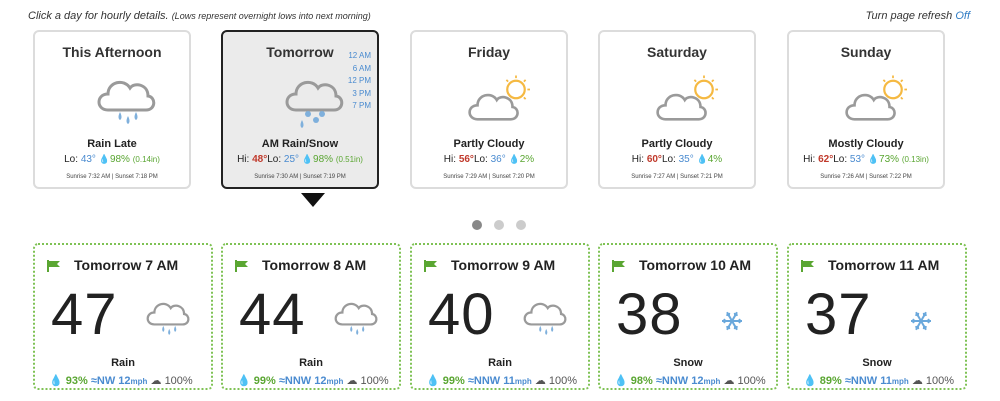  I want to click on precip-chance: 73%, so click(889, 159).